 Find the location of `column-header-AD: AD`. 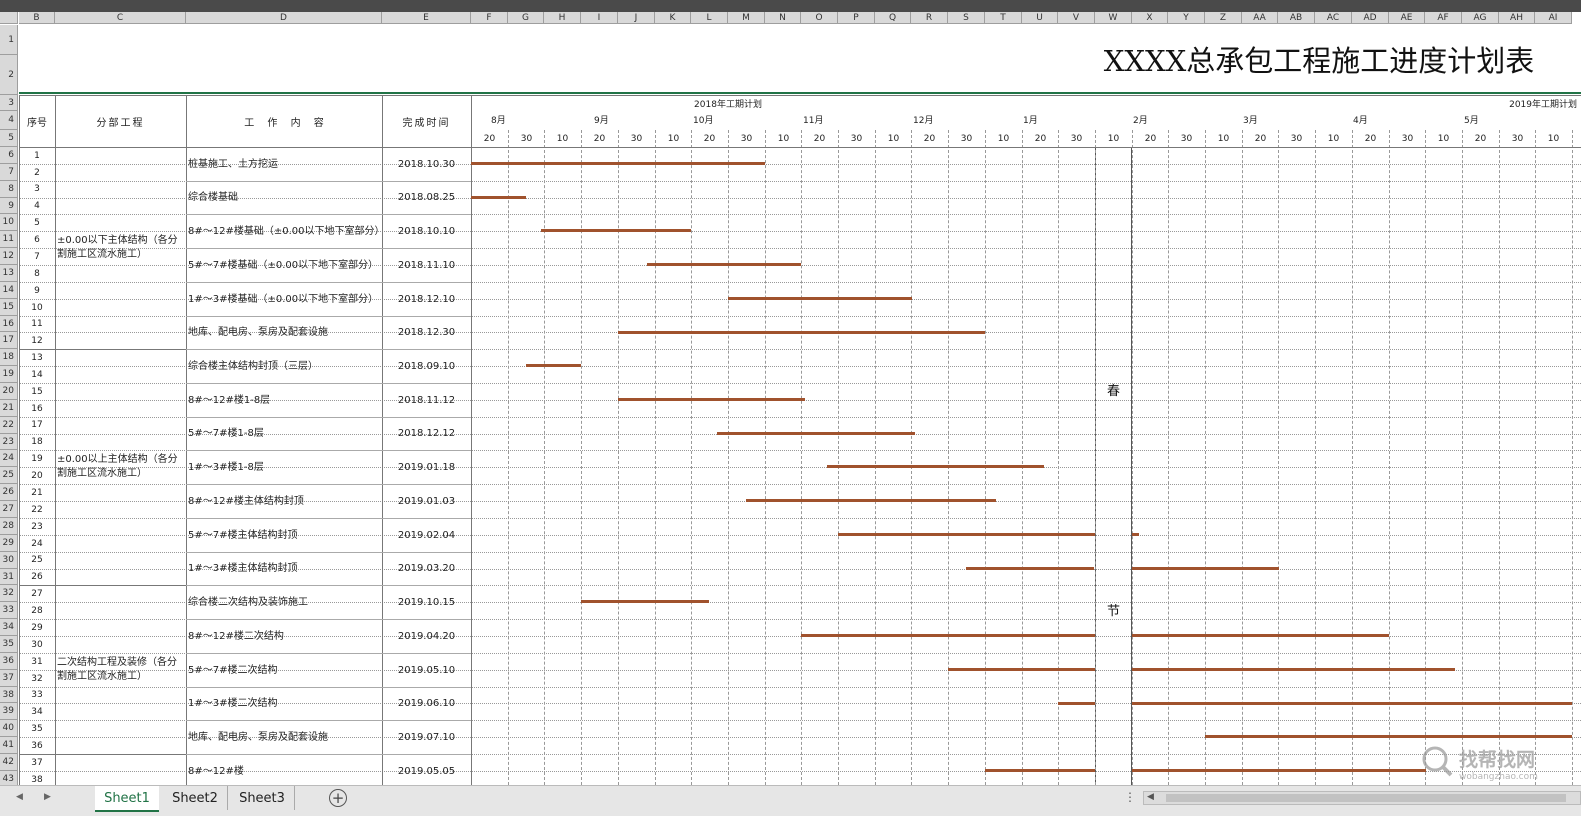

column-header-AD: AD is located at coordinates (1370, 18).